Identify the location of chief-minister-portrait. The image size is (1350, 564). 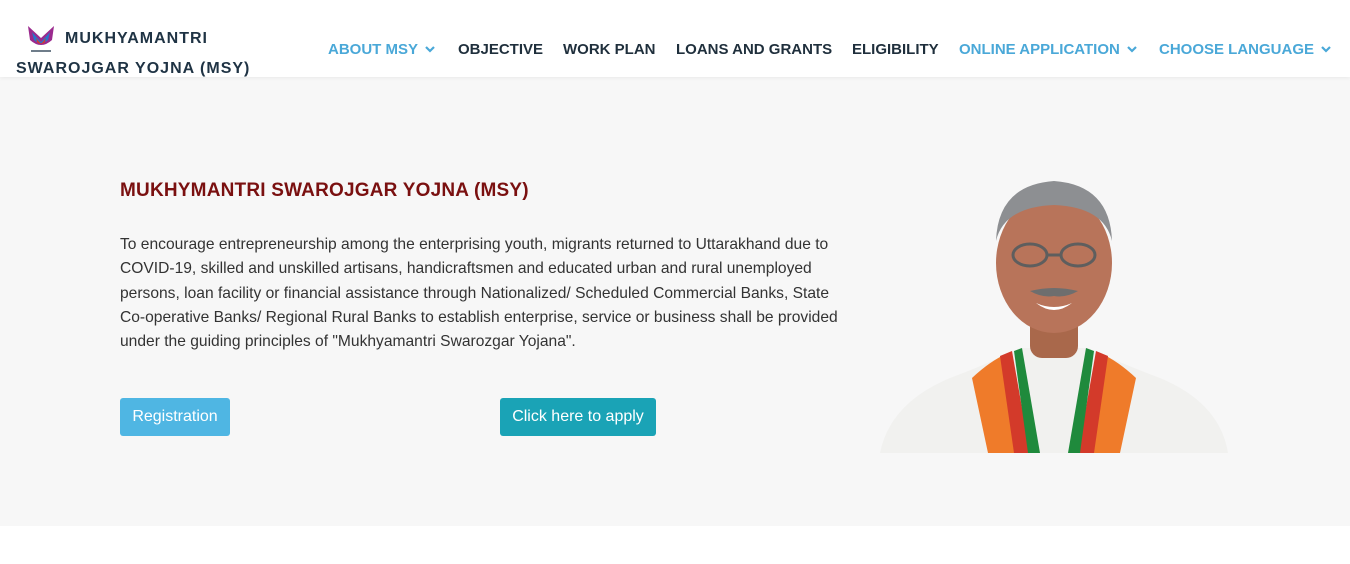
(1054, 308).